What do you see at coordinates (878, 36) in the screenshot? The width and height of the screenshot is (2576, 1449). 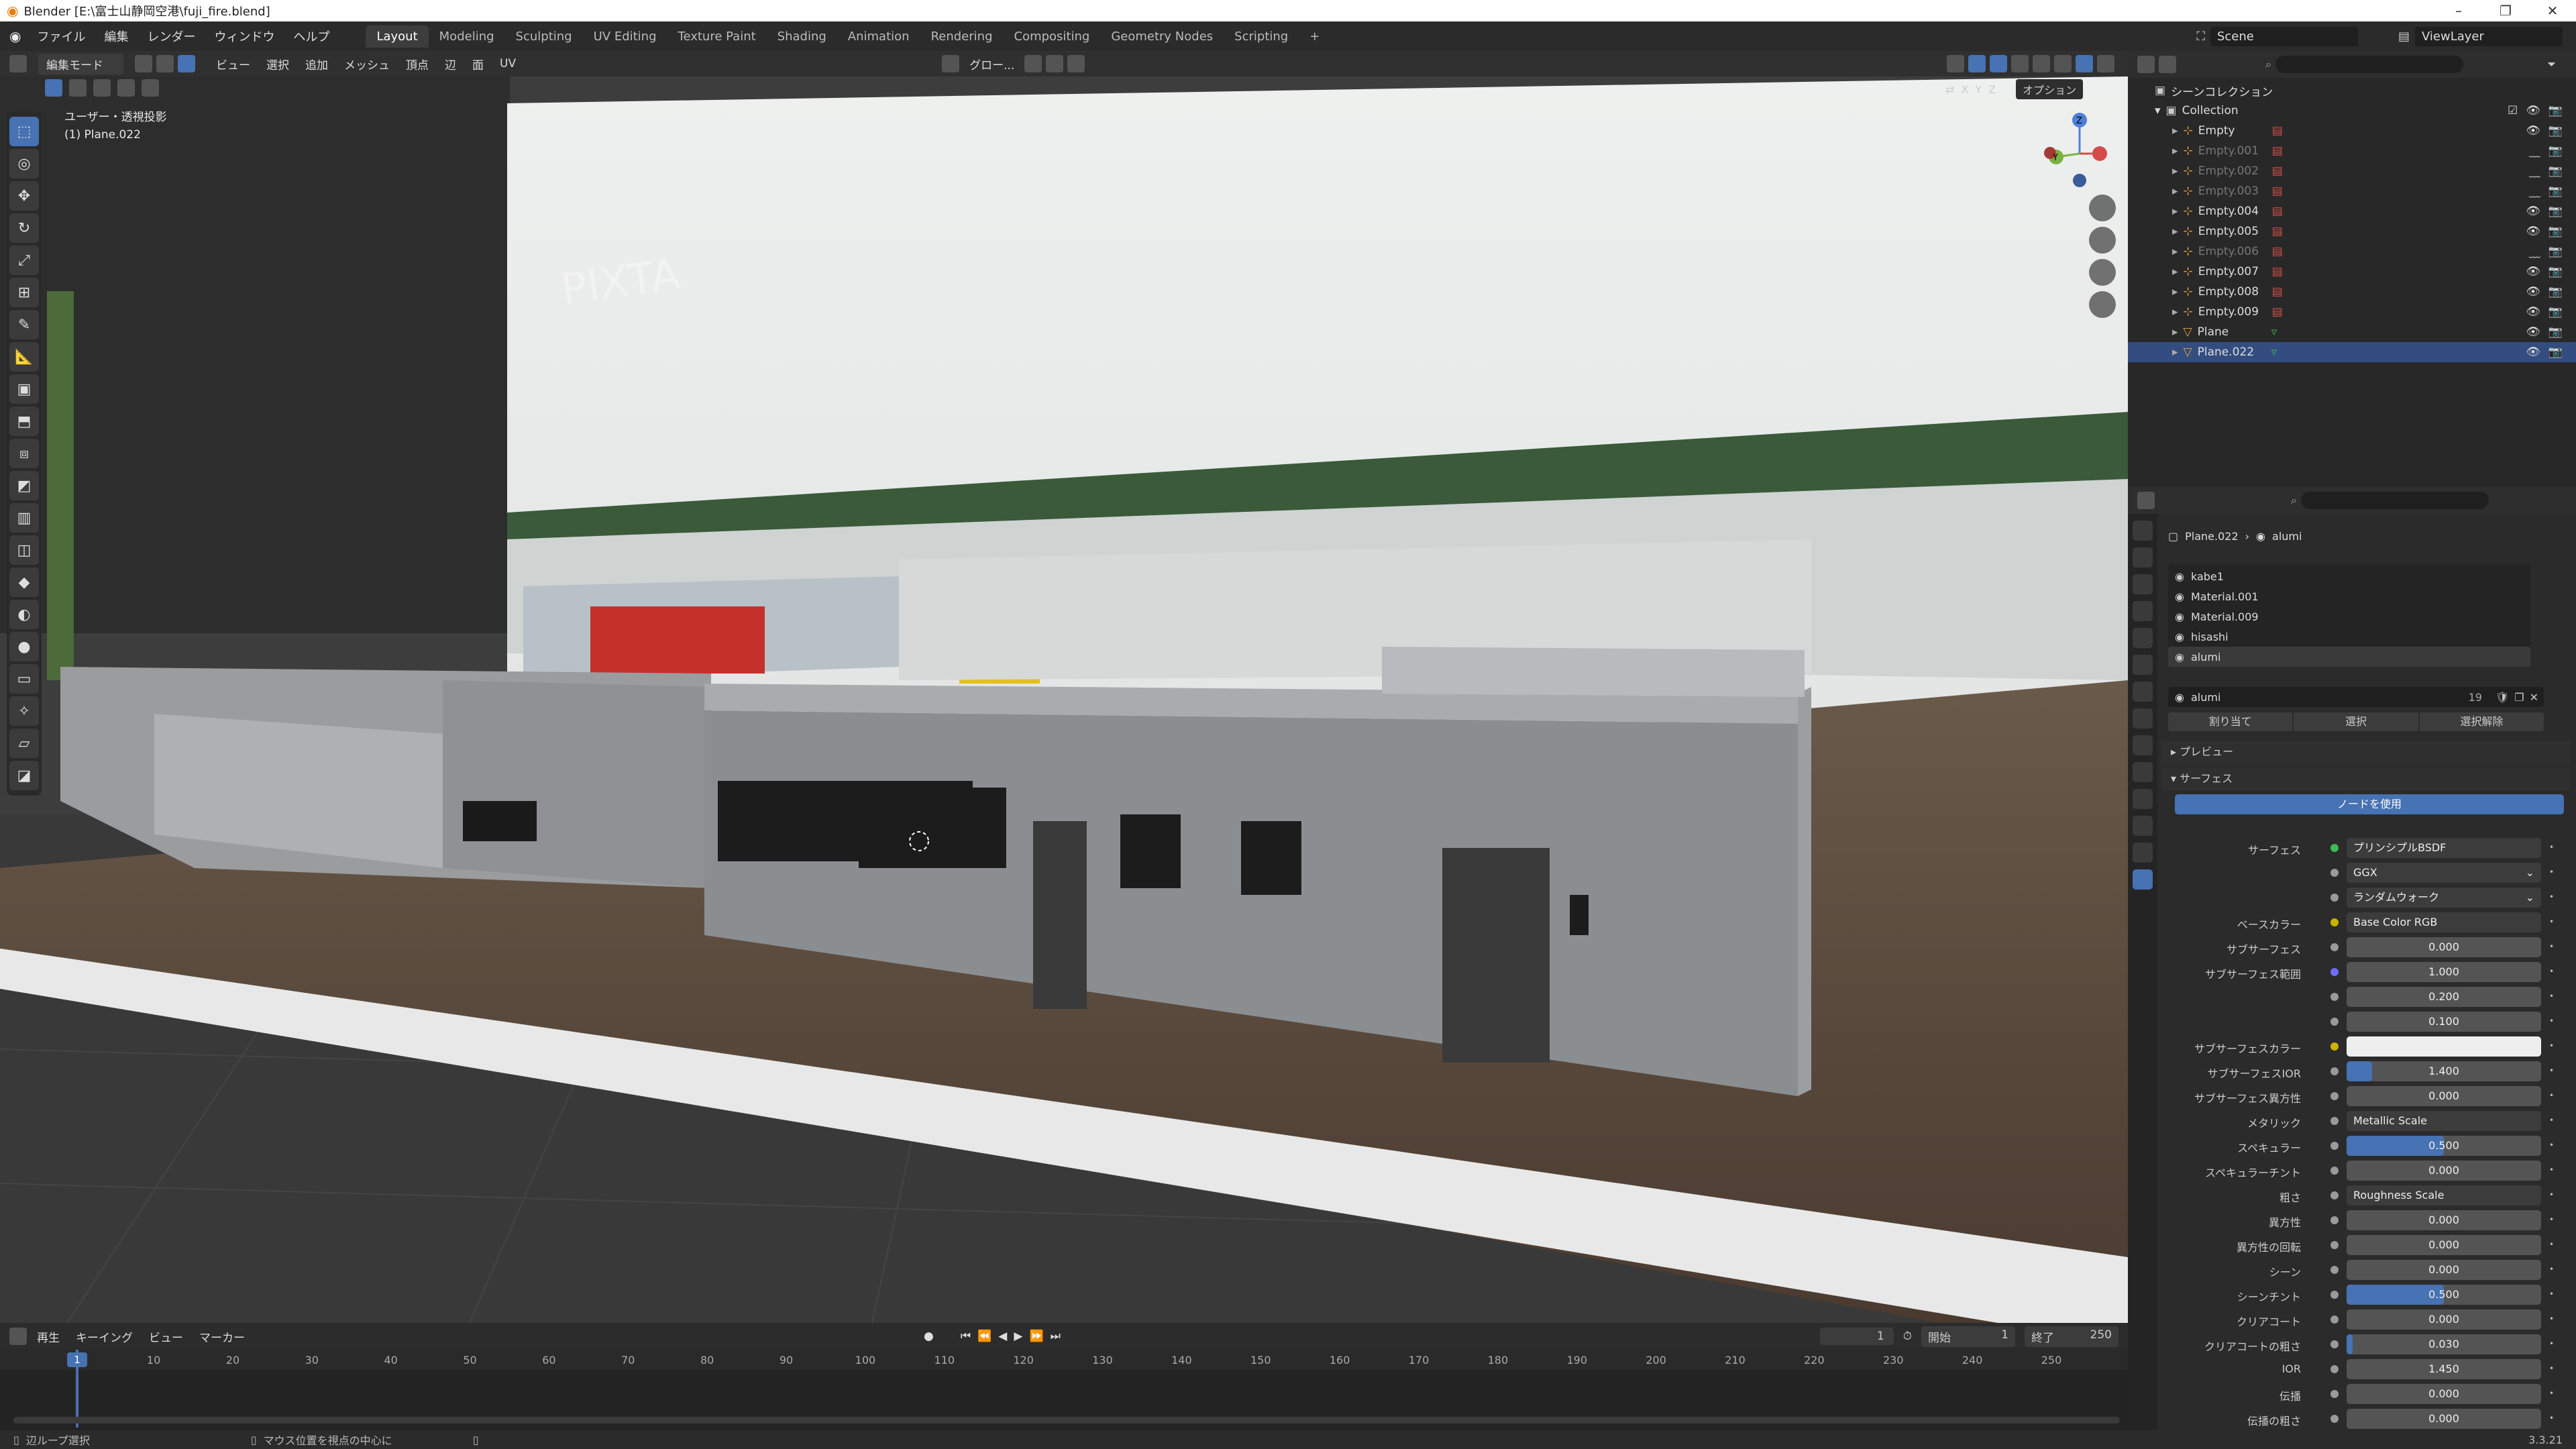 I see `tab-animation: Animation` at bounding box center [878, 36].